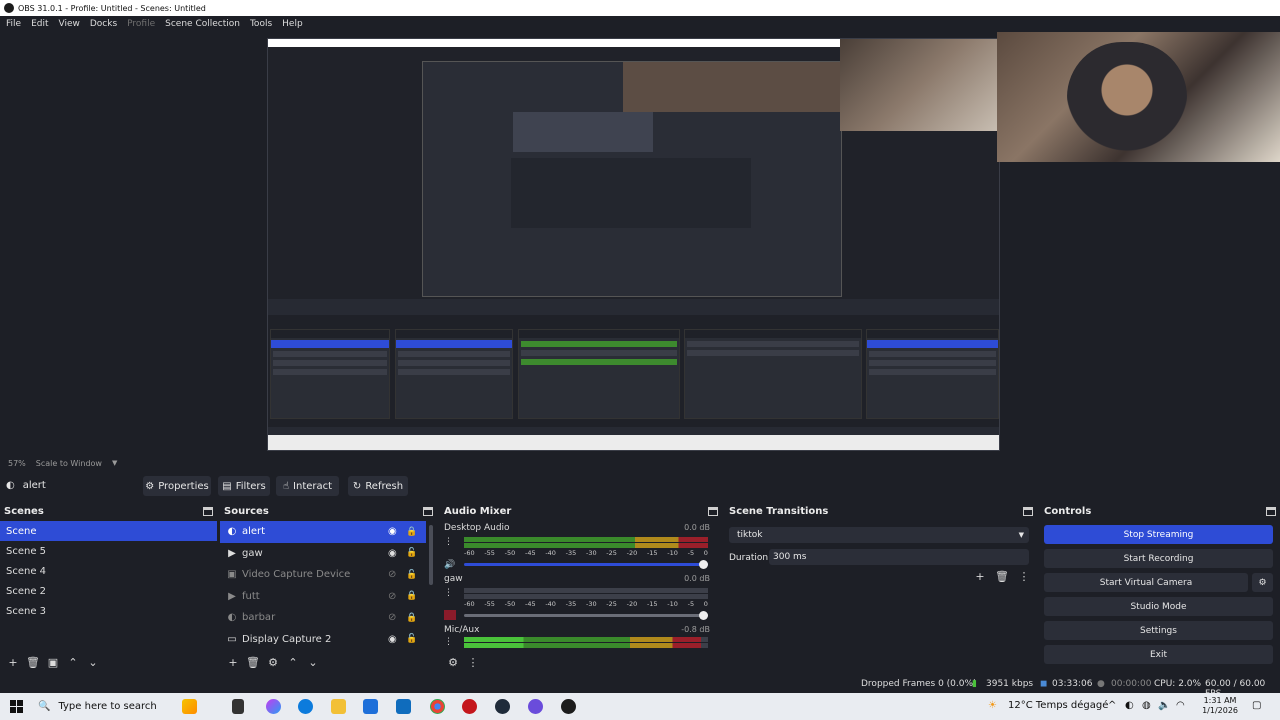 This screenshot has width=1280, height=720. What do you see at coordinates (307, 486) in the screenshot?
I see `interact-button: ☝ Interact` at bounding box center [307, 486].